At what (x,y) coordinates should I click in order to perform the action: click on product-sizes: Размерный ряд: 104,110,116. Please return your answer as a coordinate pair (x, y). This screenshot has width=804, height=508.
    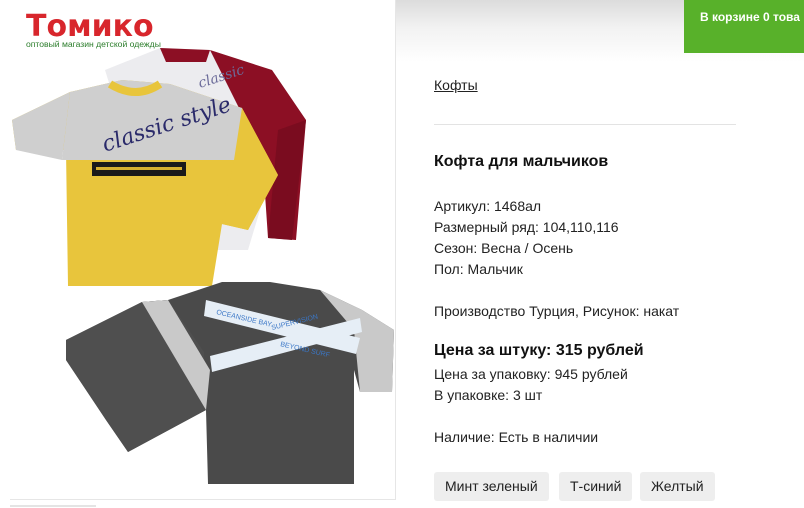
    Looking at the image, I should click on (526, 227).